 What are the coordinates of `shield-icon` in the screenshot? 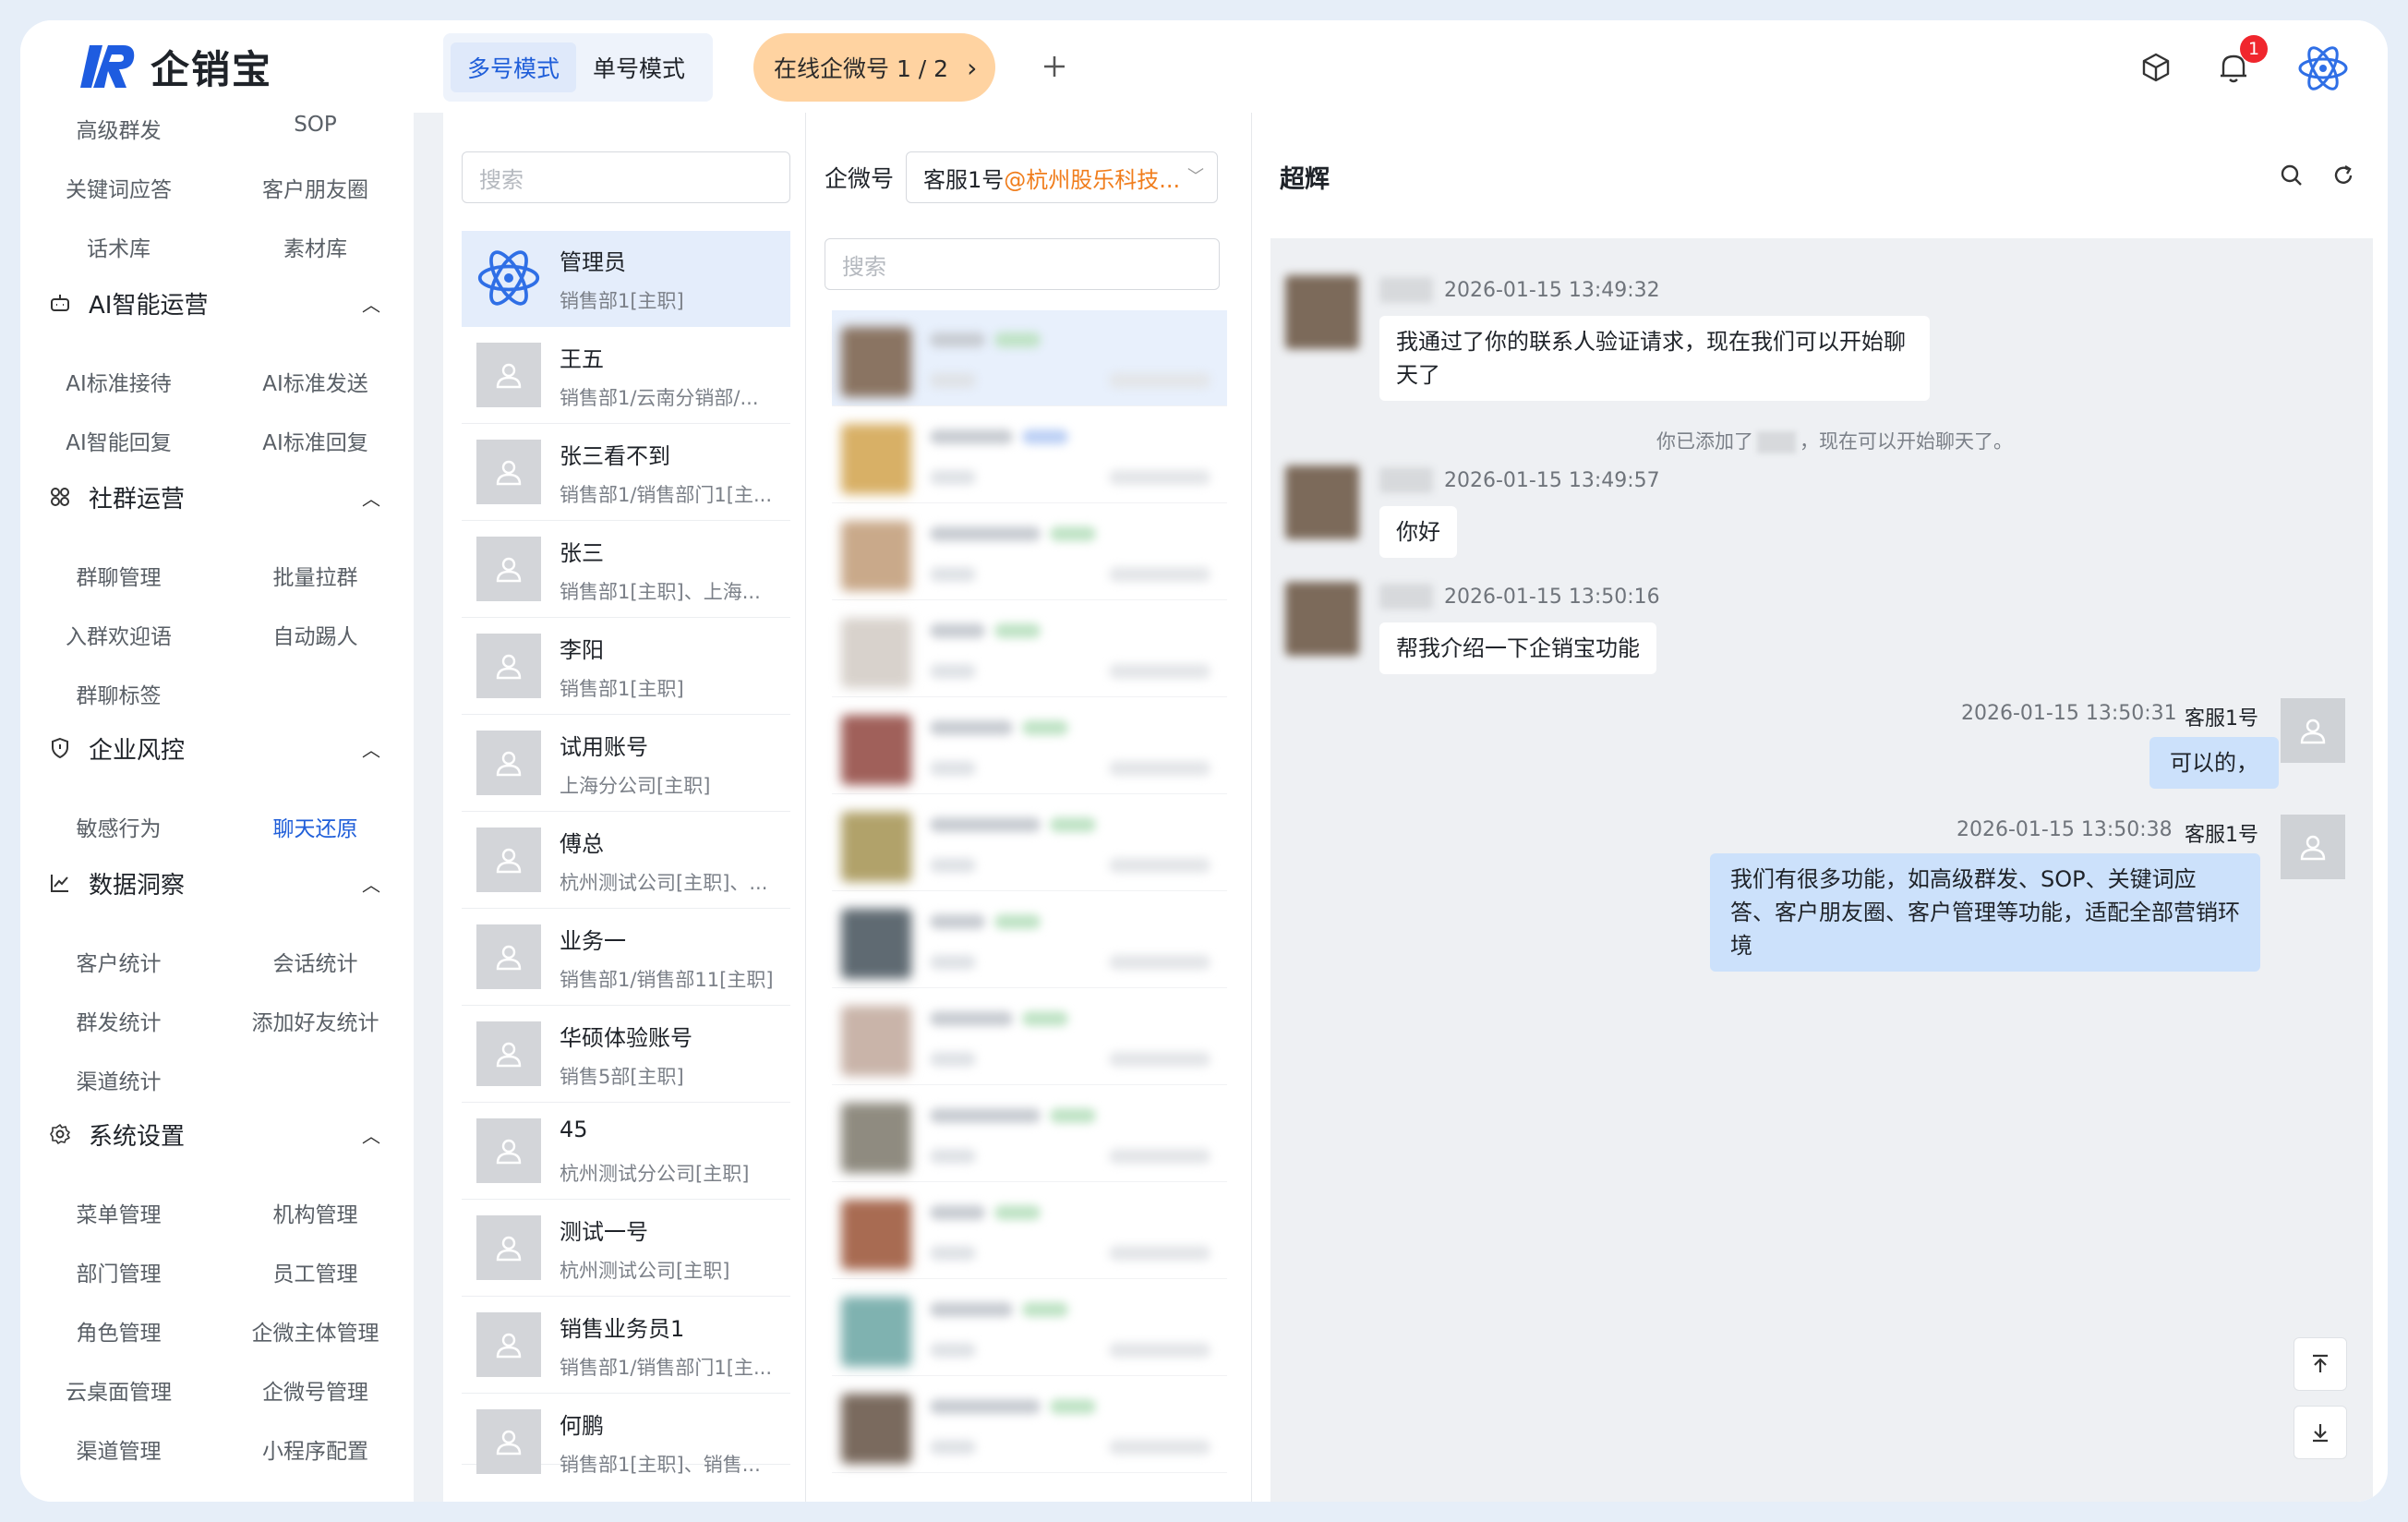 It's located at (60, 748).